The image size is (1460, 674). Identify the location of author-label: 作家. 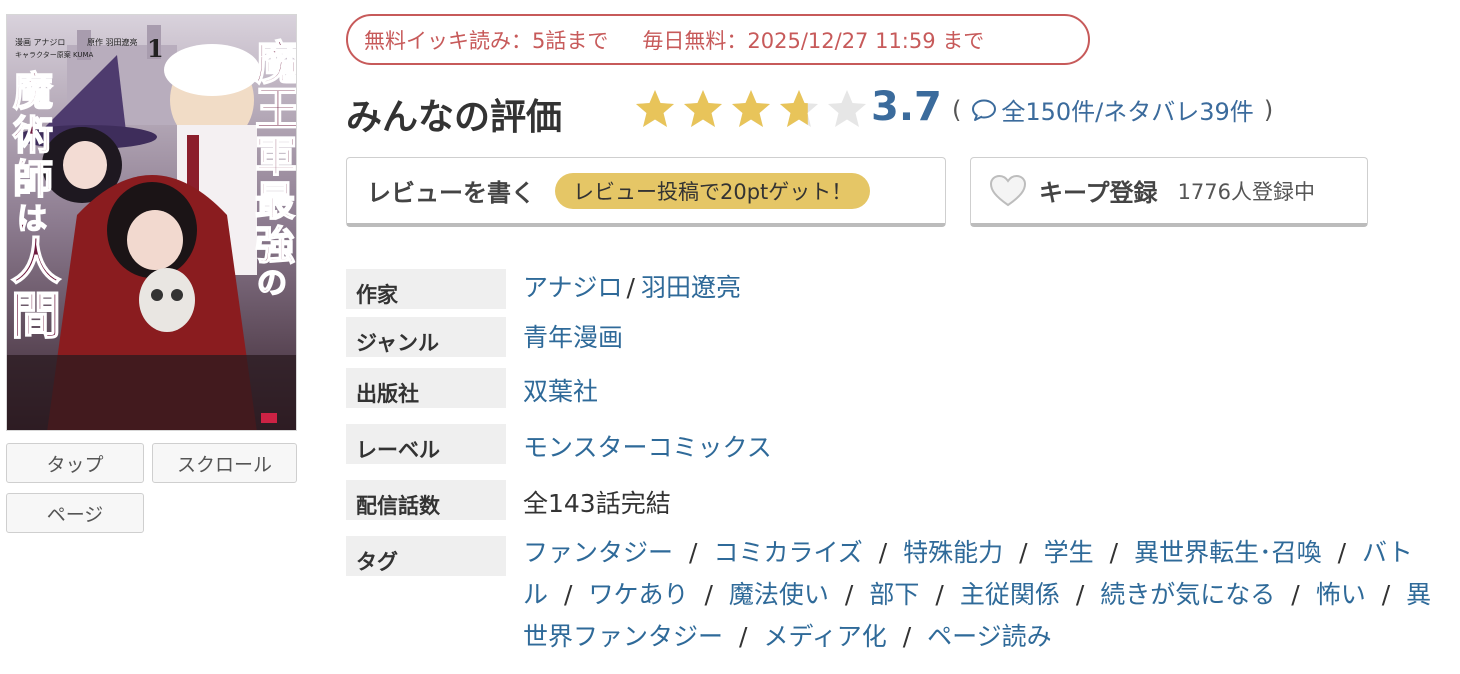
(426, 289).